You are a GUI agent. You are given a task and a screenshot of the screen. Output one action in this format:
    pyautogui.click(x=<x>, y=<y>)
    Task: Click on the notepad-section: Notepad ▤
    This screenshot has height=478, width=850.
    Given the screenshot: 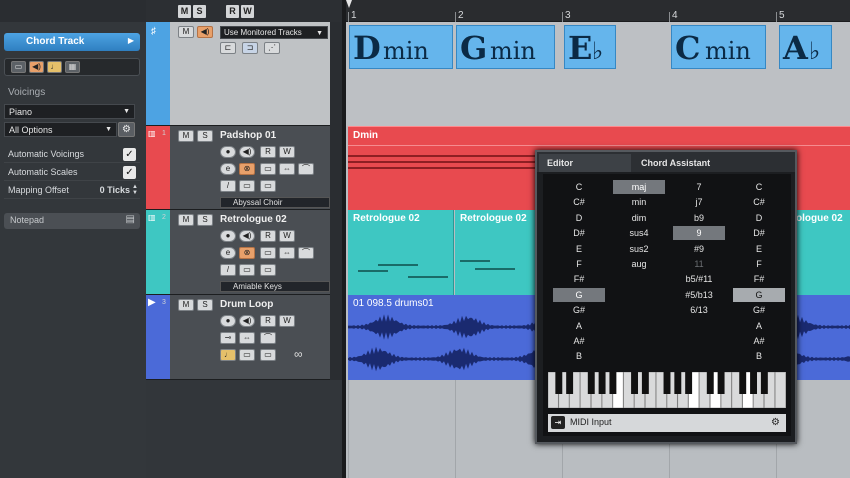 What is the action you would take?
    pyautogui.click(x=72, y=221)
    